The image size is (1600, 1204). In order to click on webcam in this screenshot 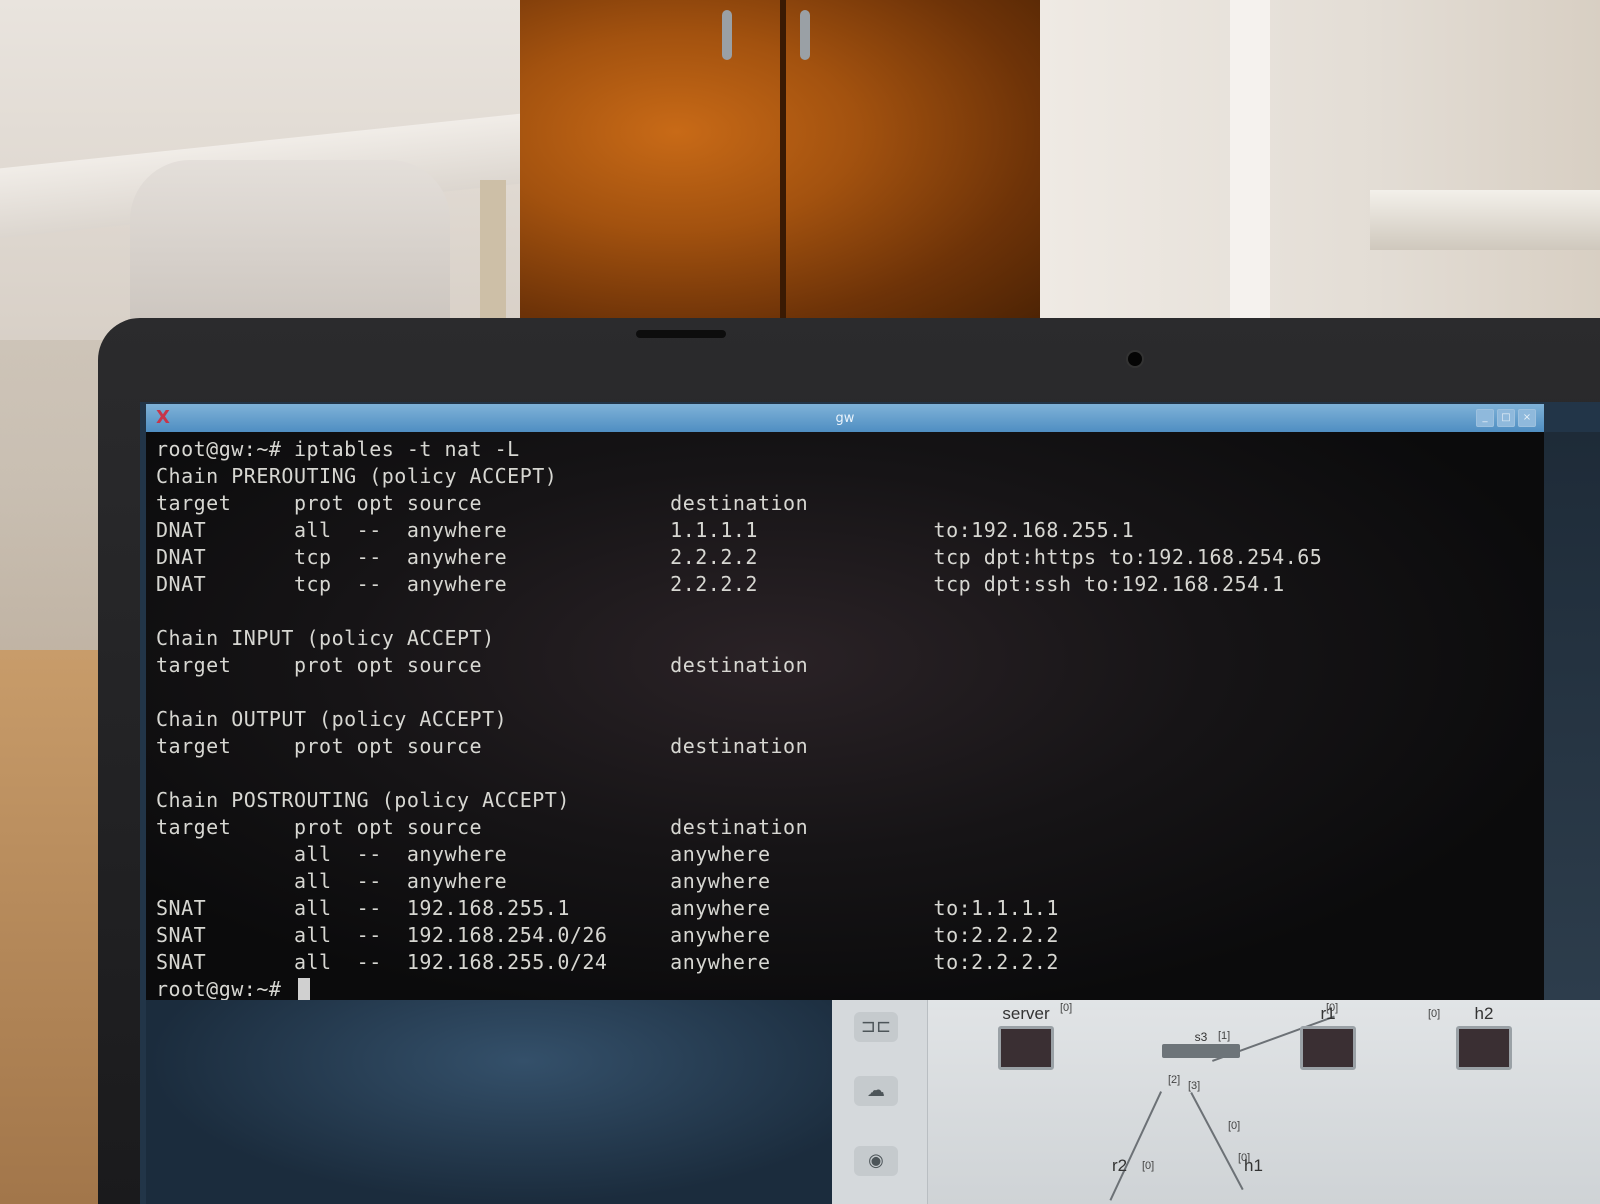, I will do `click(1135, 359)`.